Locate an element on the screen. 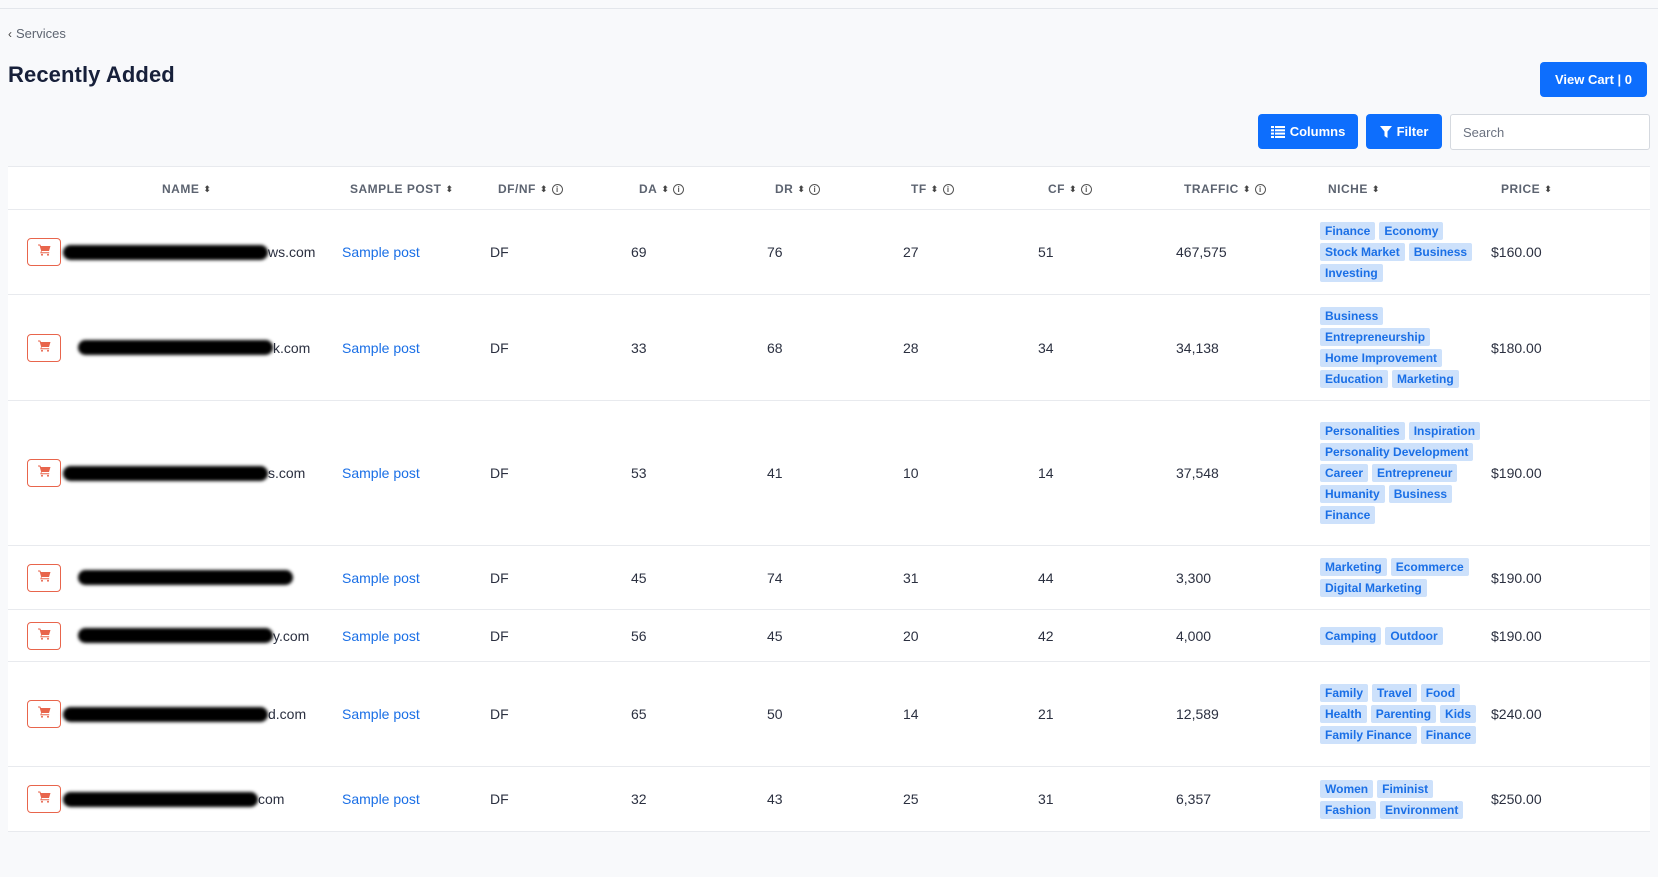 The height and width of the screenshot is (877, 1658). cf-cell: 44 is located at coordinates (1046, 577).